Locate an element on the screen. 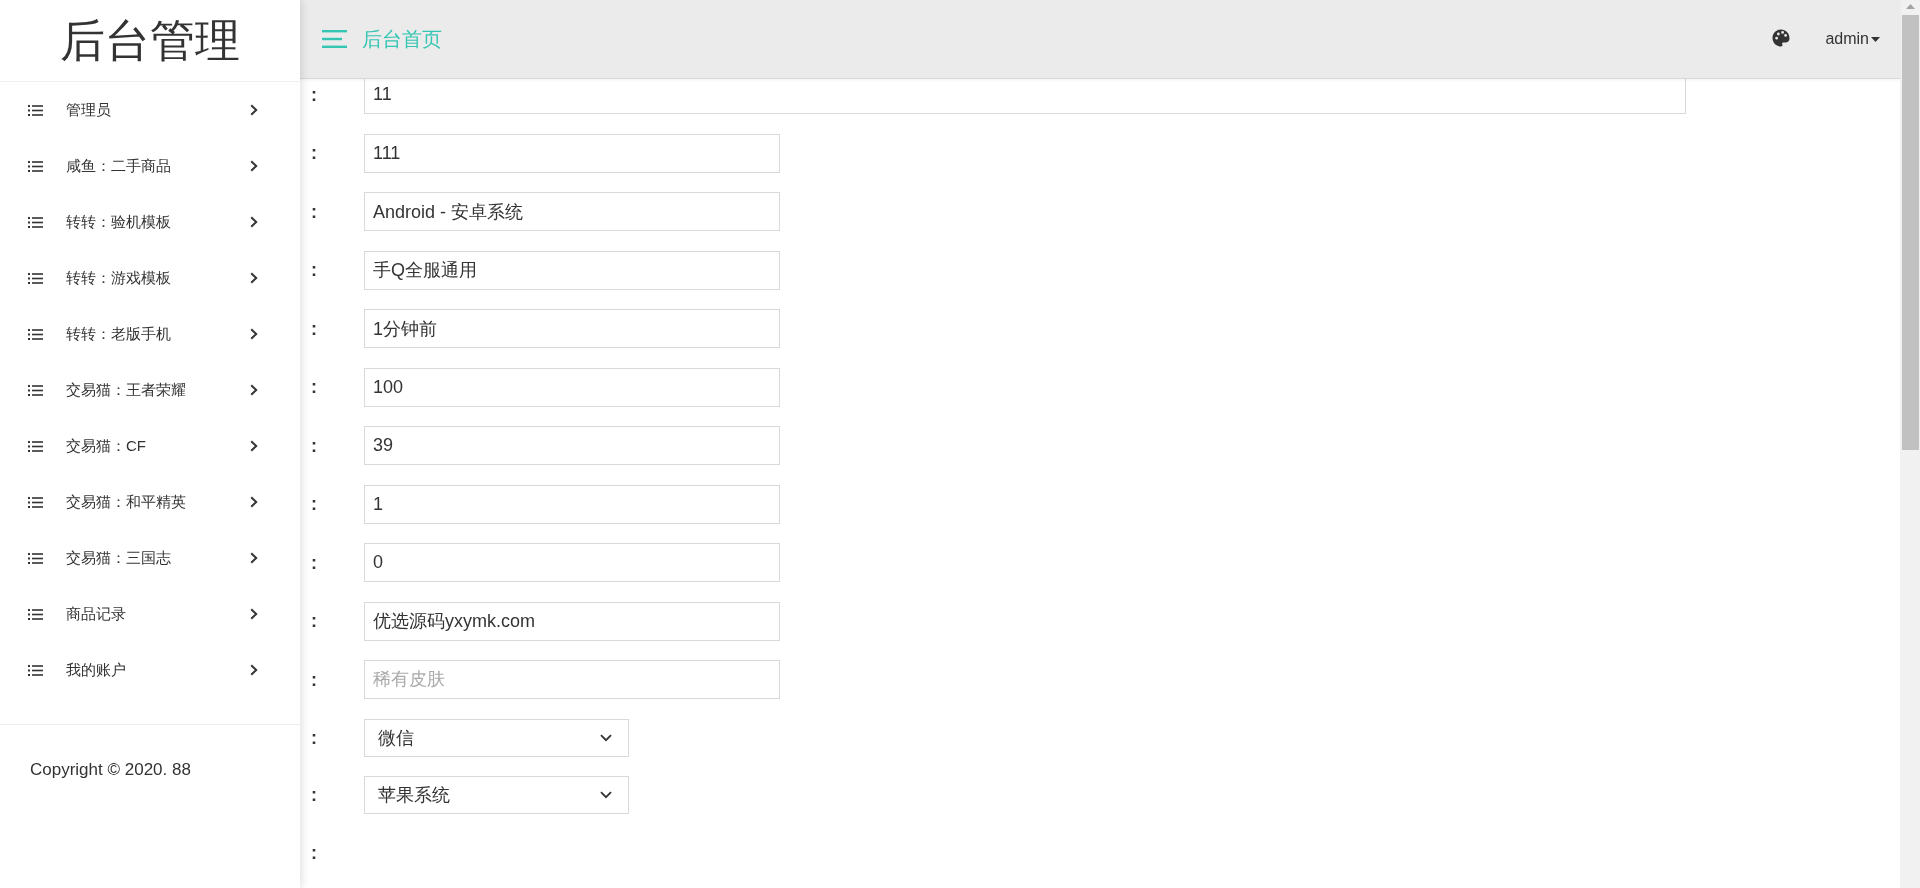  menu-item: 交易猫：和平精英 is located at coordinates (150, 502).